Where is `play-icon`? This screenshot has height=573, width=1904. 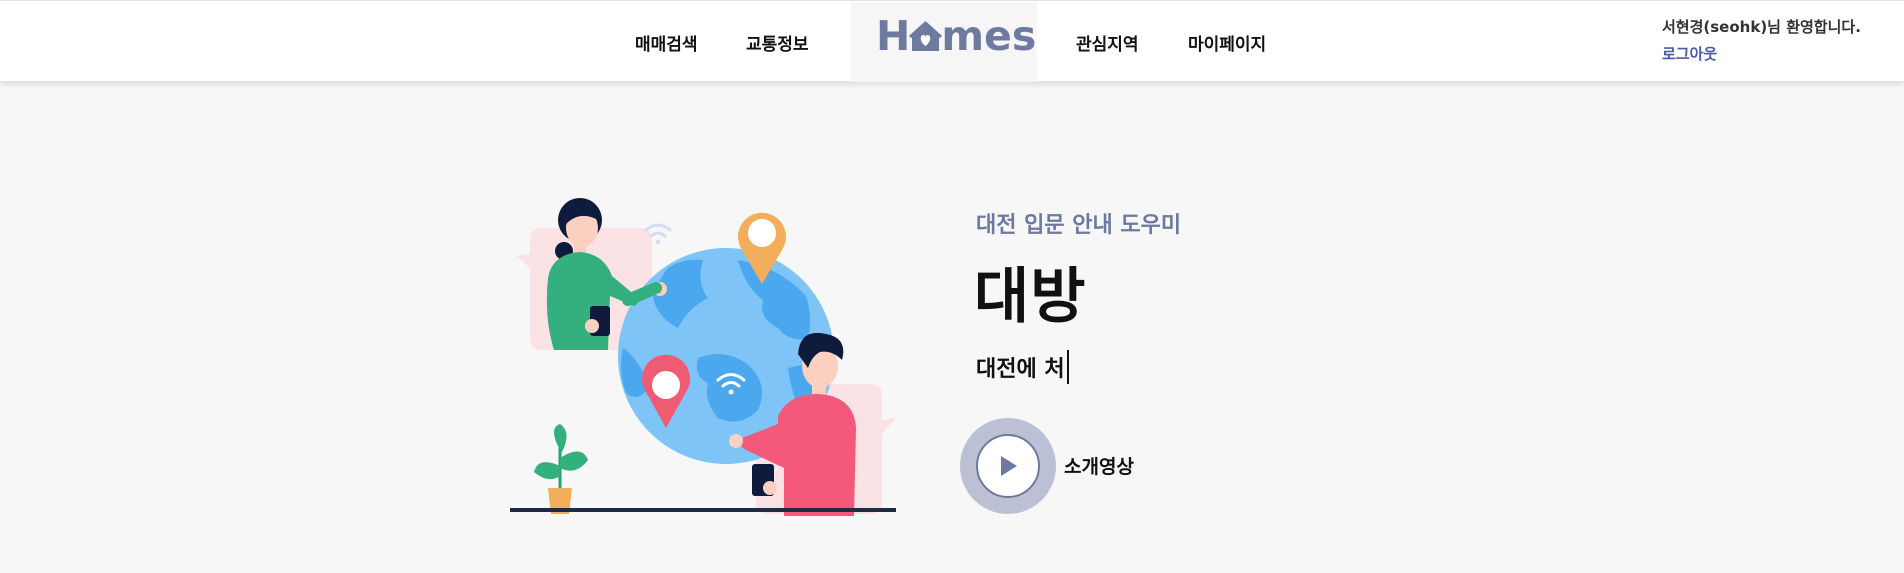
play-icon is located at coordinates (1009, 466).